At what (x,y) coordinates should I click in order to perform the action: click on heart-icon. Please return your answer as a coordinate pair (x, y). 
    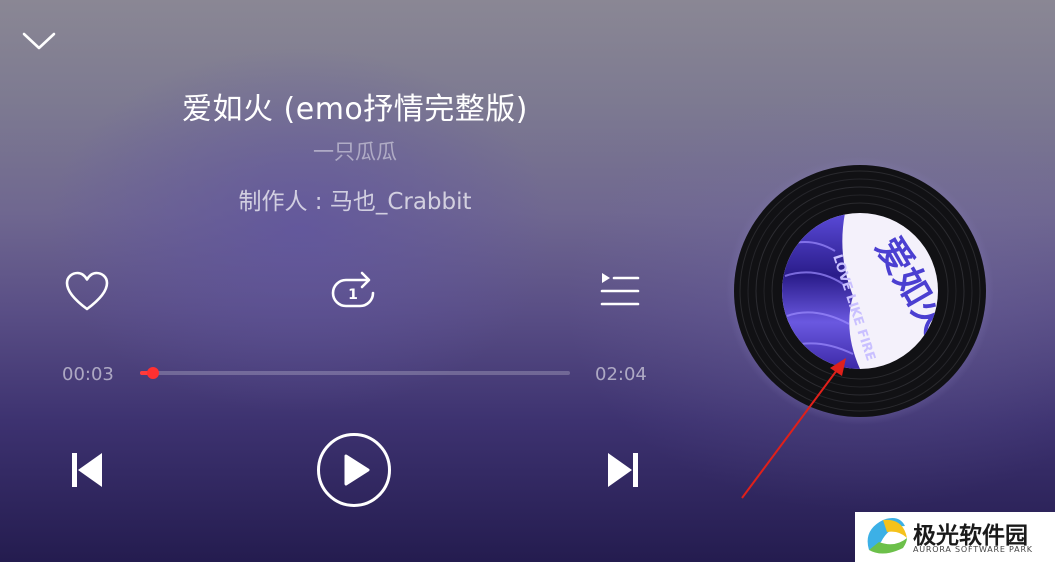
    Looking at the image, I should click on (87, 291).